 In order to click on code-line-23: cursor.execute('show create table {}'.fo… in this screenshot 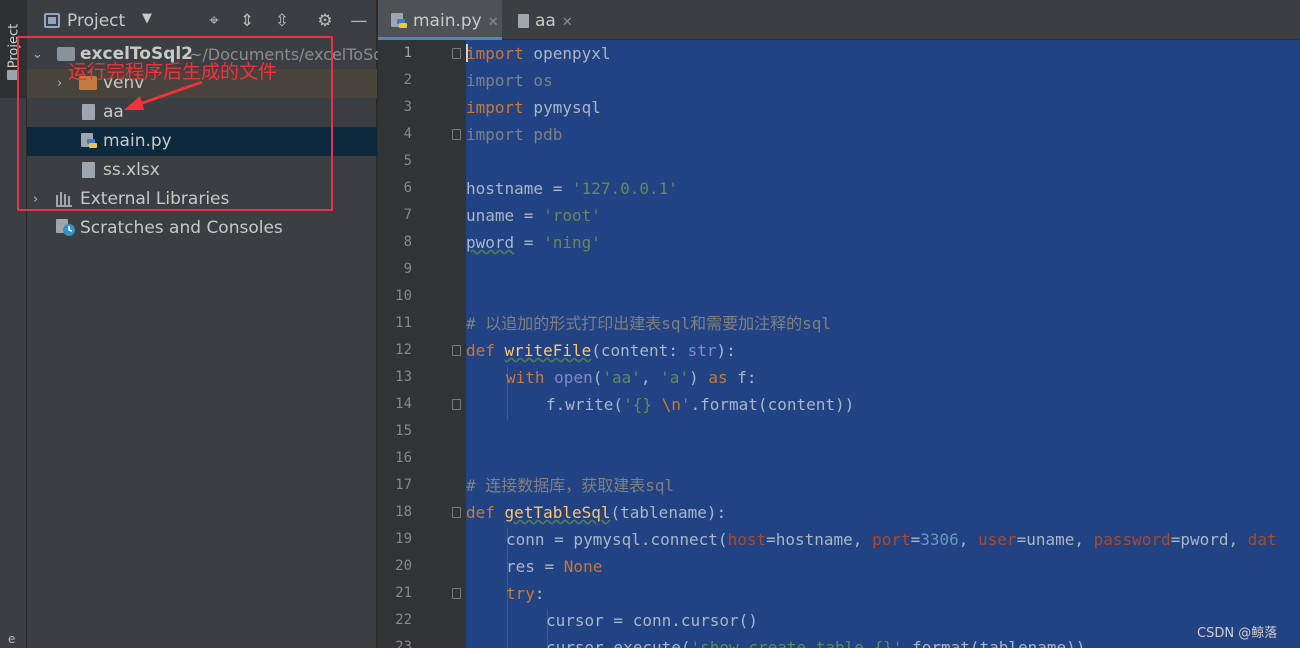, I will do `click(816, 643)`.